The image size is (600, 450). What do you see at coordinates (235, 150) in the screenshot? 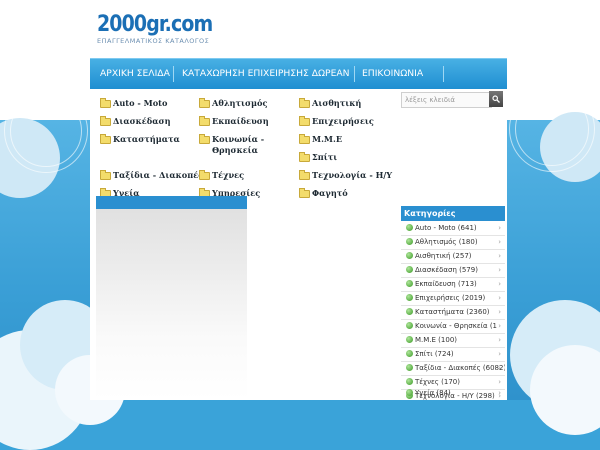
I see `category-society-line2: Θρησκεία` at bounding box center [235, 150].